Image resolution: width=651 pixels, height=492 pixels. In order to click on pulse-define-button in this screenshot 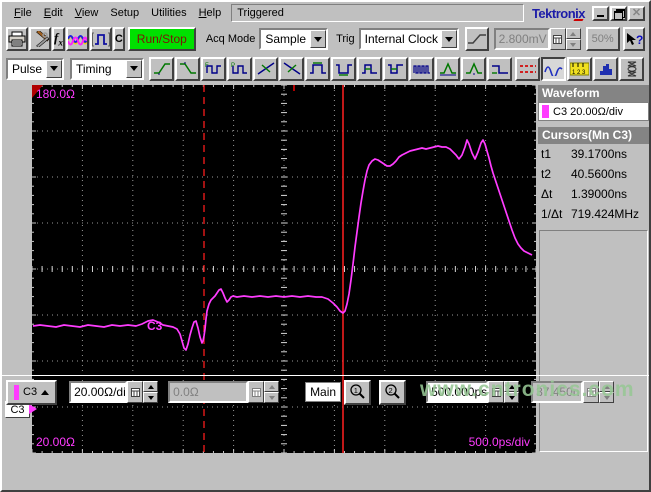, I will do `click(100, 39)`.